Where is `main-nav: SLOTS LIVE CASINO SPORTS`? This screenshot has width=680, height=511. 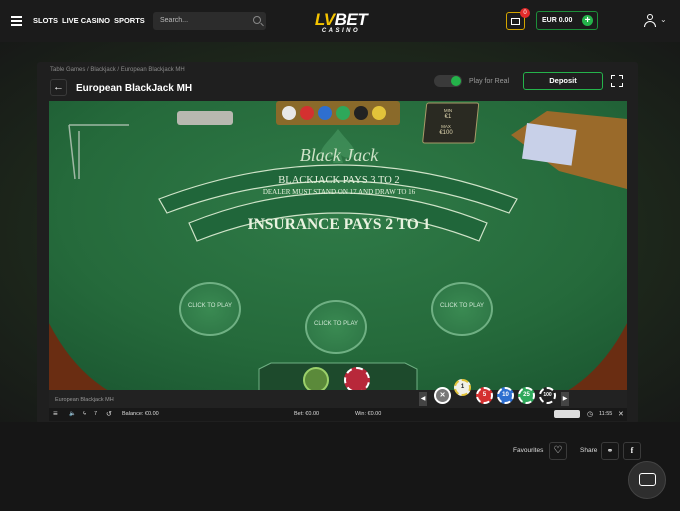 main-nav: SLOTS LIVE CASINO SPORTS is located at coordinates (89, 20).